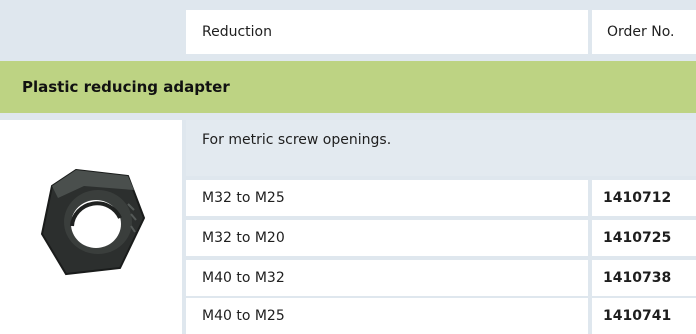 This screenshot has height=334, width=696. I want to click on hex-reducing-adapter-icon, so click(93, 222).